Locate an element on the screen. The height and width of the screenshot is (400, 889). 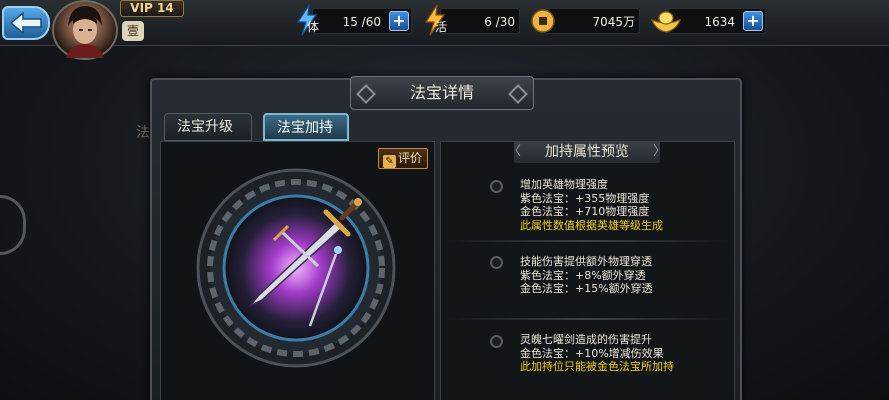
attribute-title: 技能伤害提供额外物理穿透 is located at coordinates (586, 261).